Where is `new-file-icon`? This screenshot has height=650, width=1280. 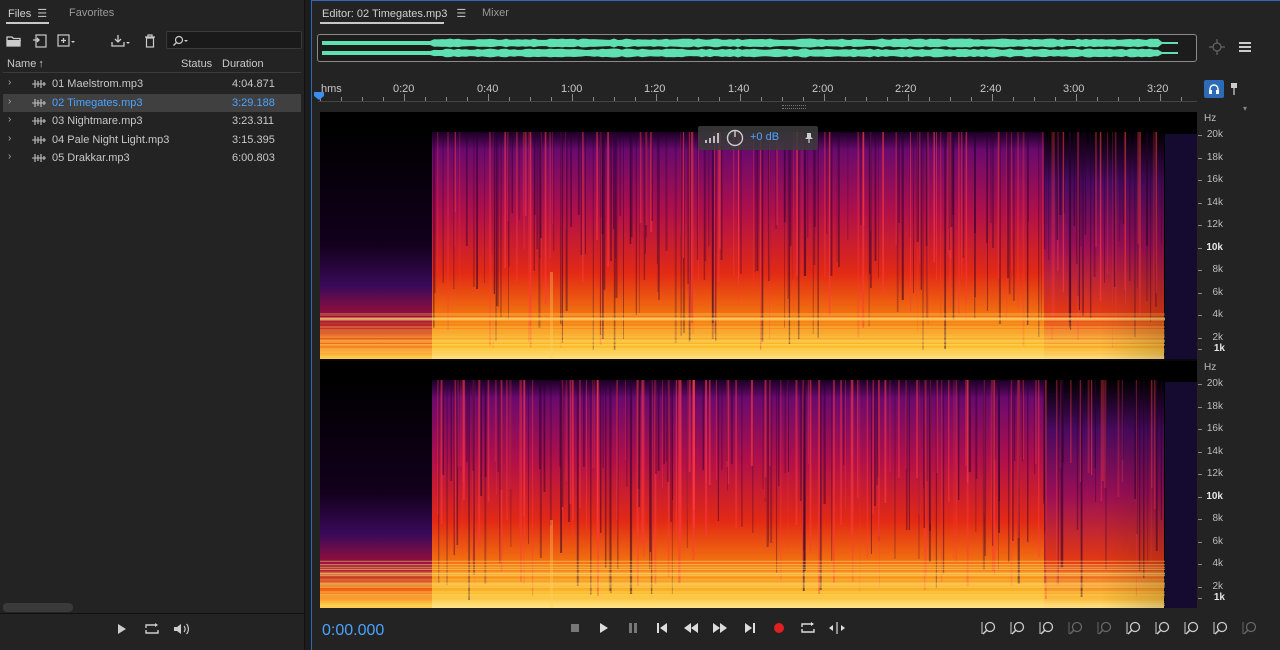
new-file-icon is located at coordinates (66, 41).